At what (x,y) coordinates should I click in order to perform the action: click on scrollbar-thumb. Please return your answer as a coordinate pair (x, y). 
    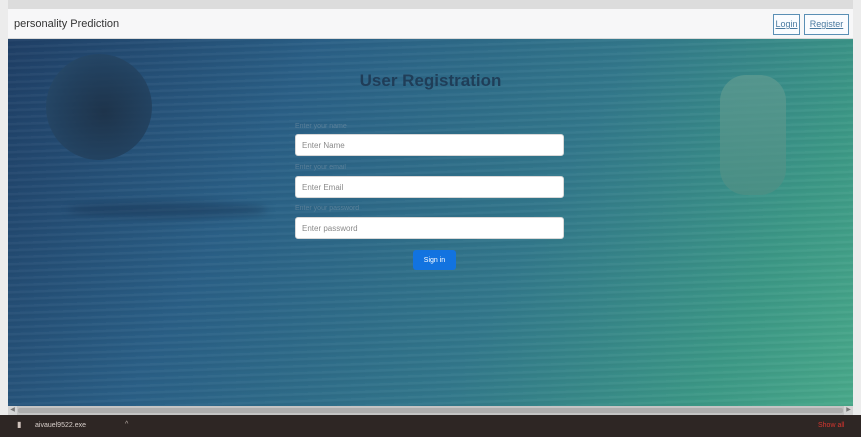
    Looking at the image, I should click on (430, 410).